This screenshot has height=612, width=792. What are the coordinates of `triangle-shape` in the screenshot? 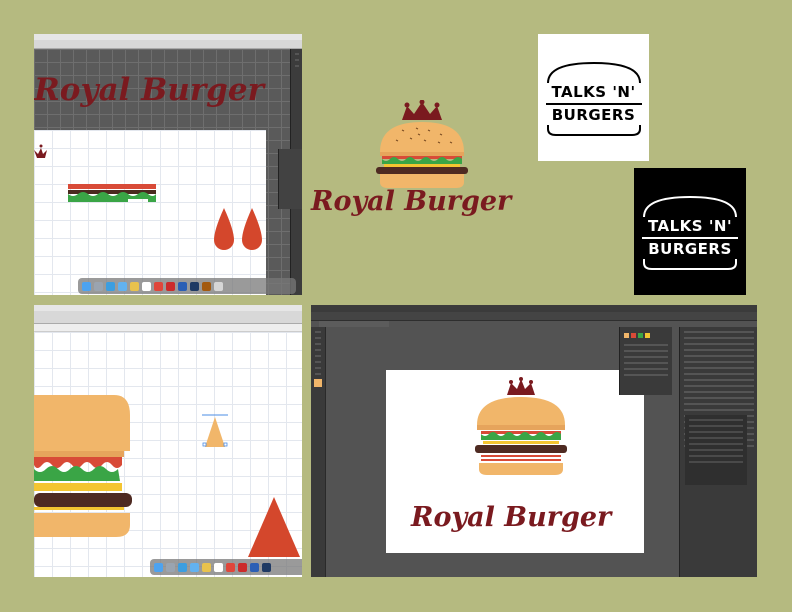 It's located at (274, 527).